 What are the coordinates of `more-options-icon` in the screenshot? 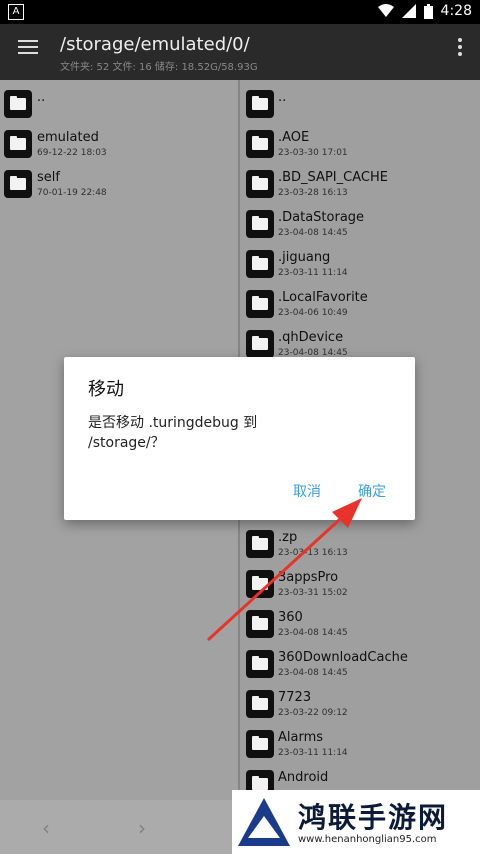 It's located at (460, 48).